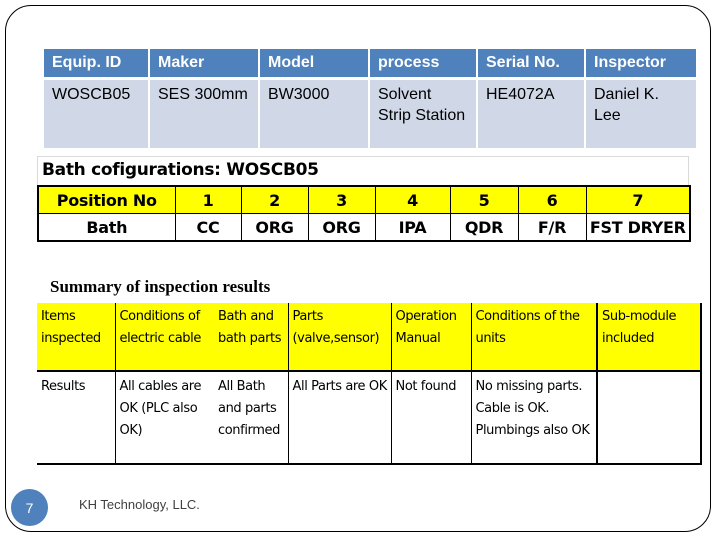  What do you see at coordinates (423, 112) in the screenshot?
I see `value-process: Solvent Strip Station` at bounding box center [423, 112].